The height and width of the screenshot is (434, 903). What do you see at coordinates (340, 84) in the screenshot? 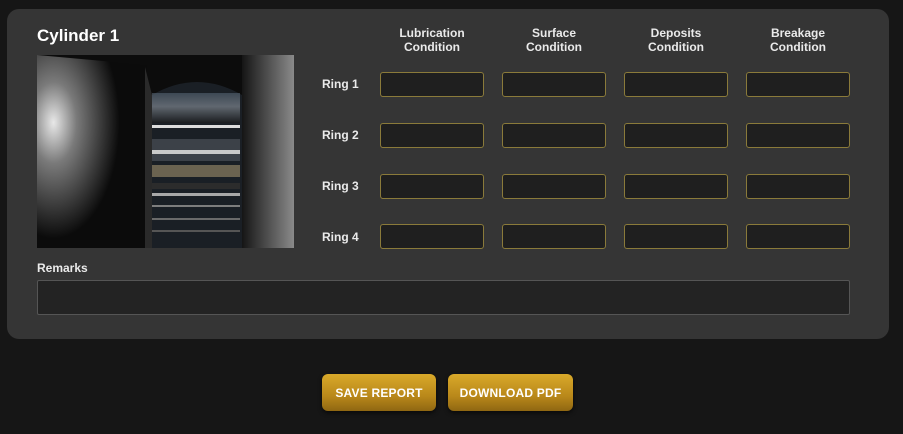
I see `ring-label-1: Ring 1` at bounding box center [340, 84].